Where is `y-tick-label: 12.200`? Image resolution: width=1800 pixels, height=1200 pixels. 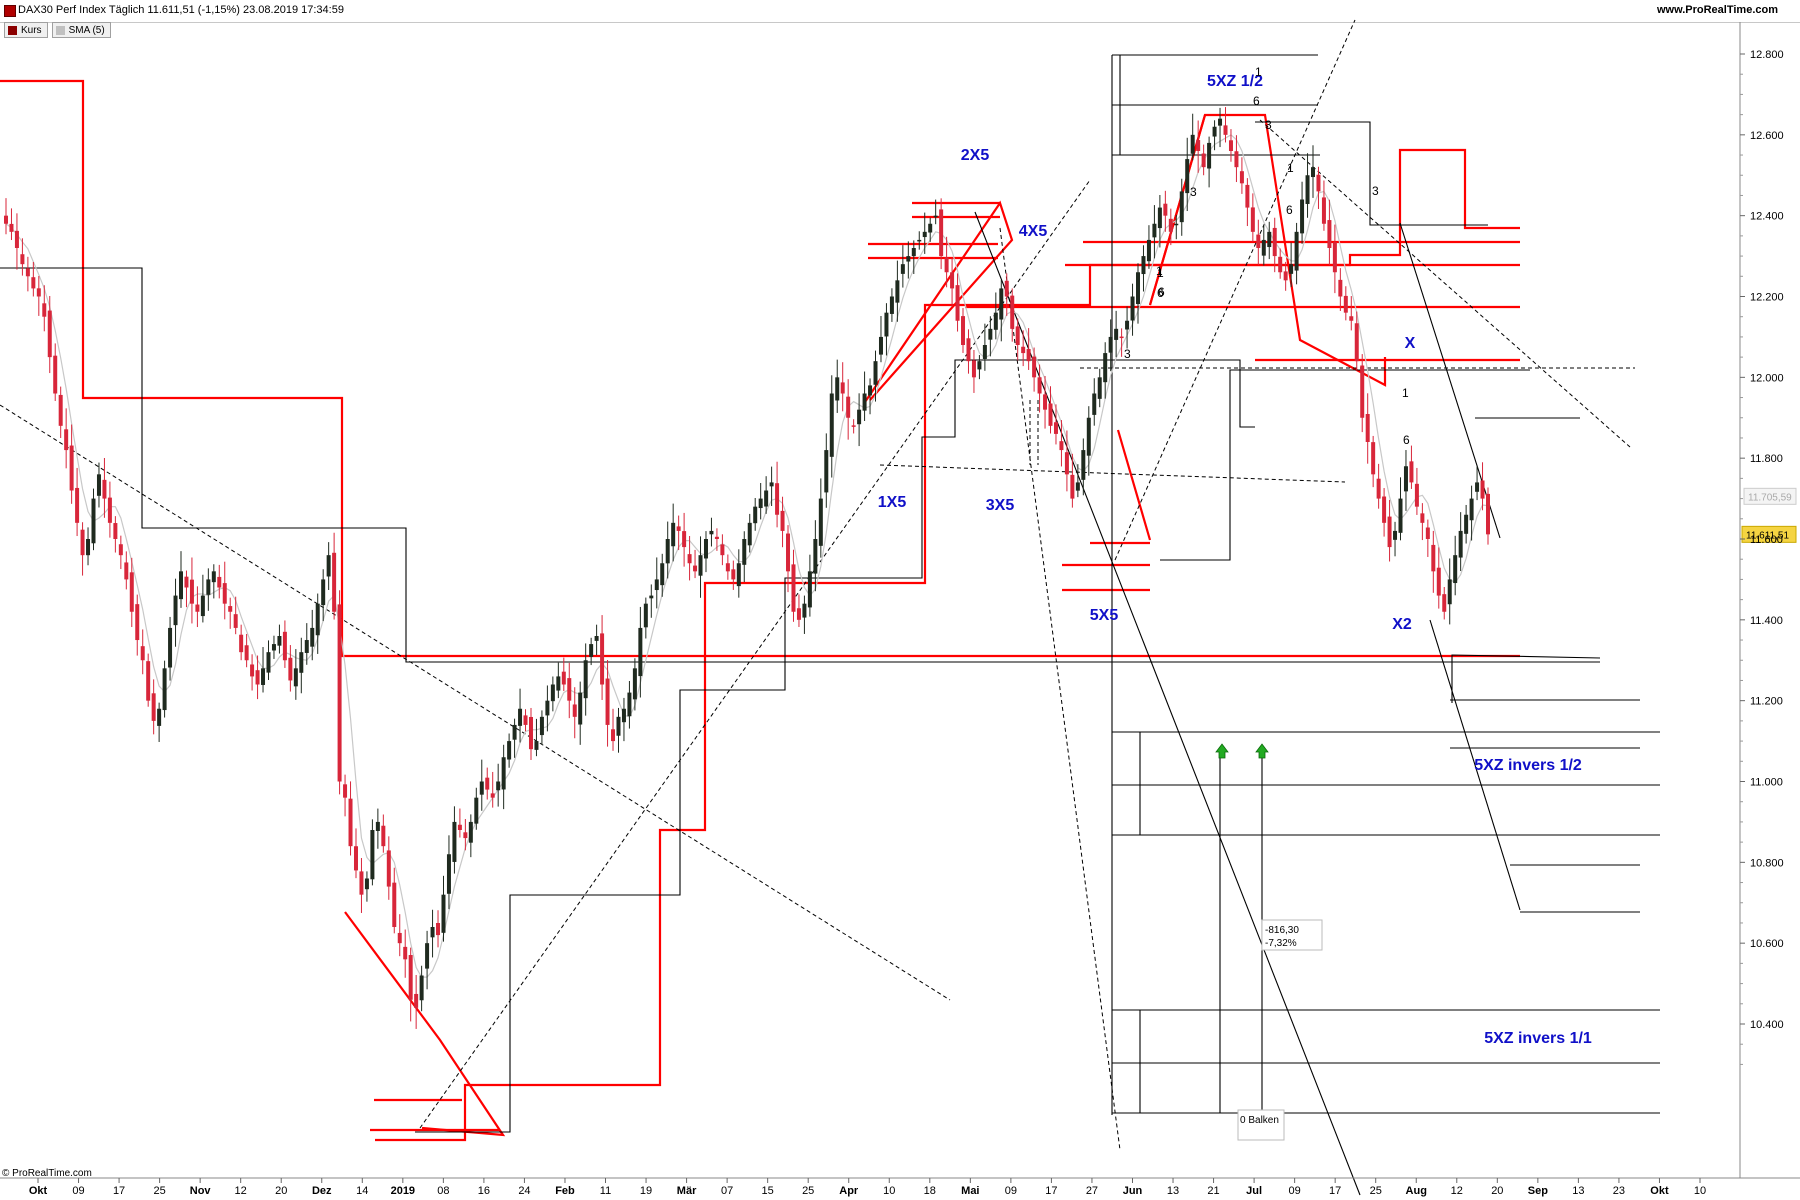
y-tick-label: 12.200 is located at coordinates (1767, 298).